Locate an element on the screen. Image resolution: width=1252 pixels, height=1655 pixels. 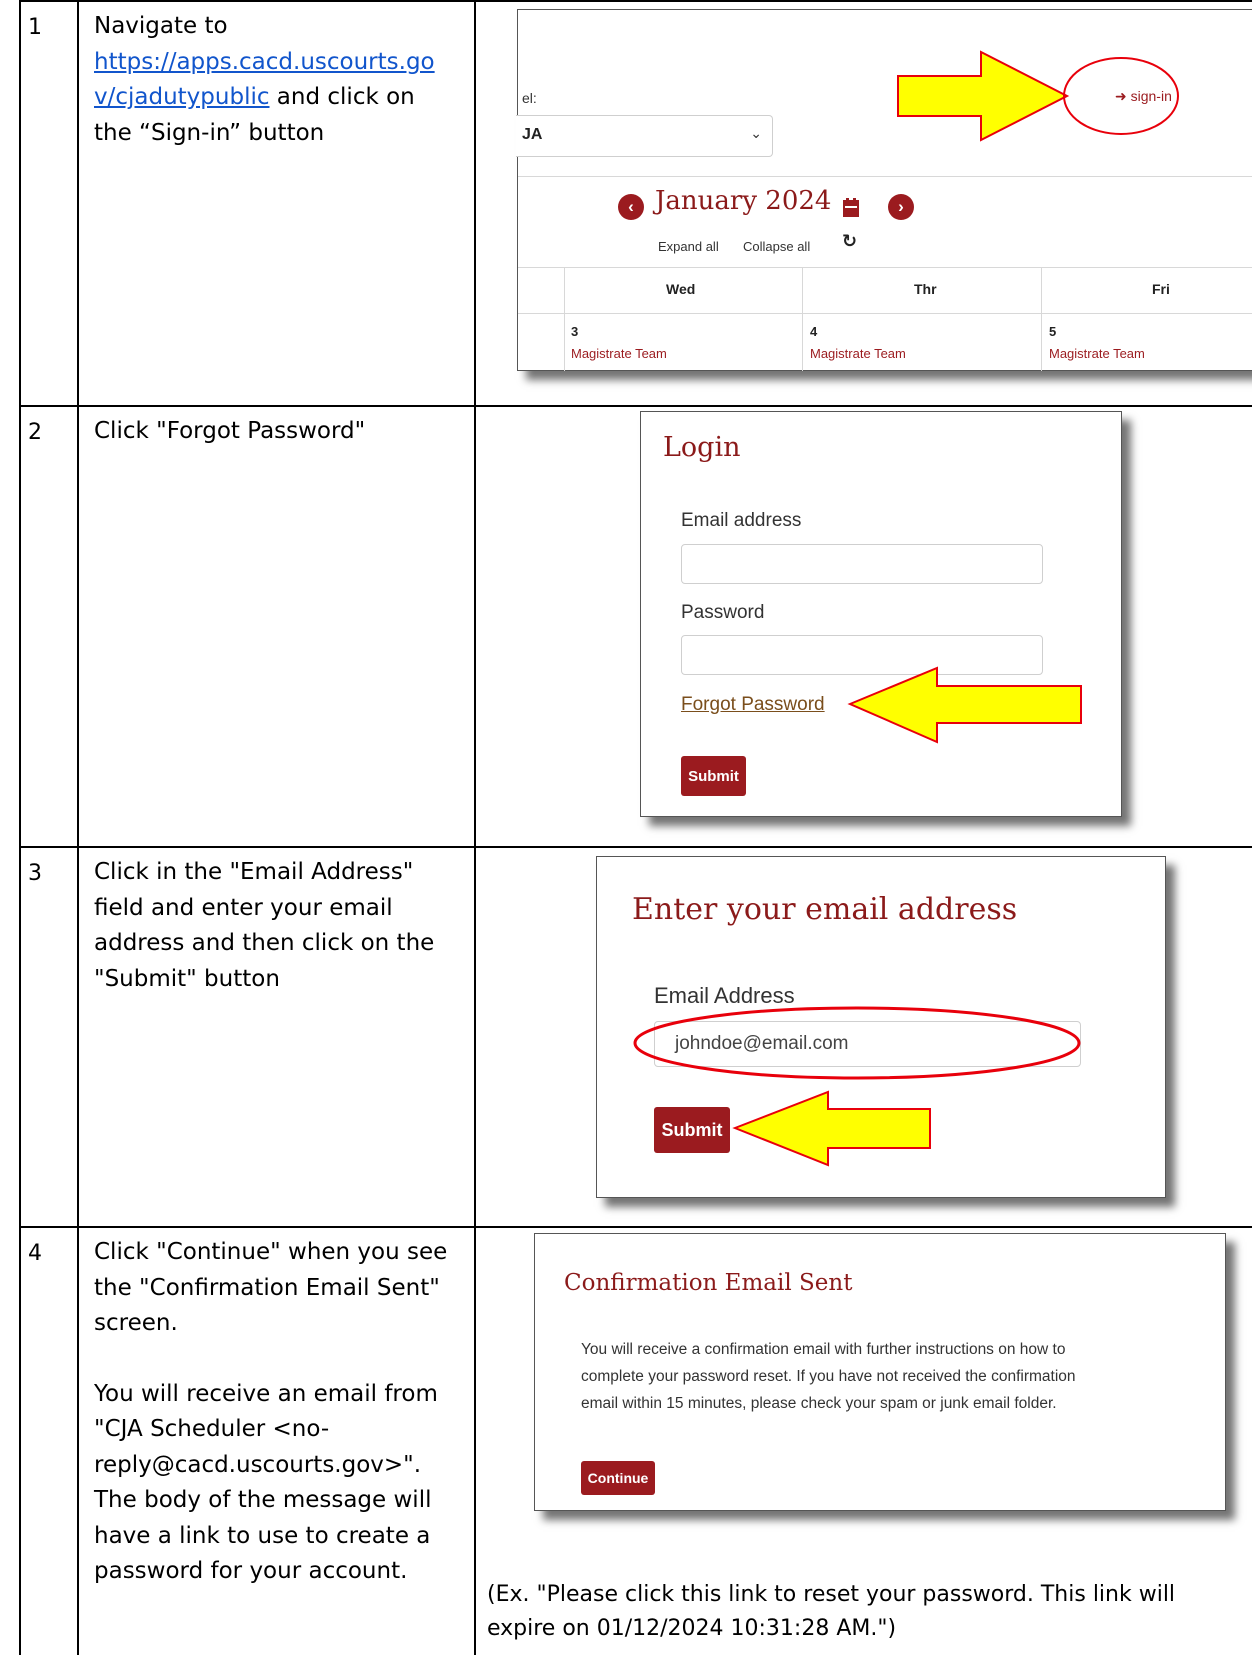
step-number: 3 is located at coordinates (35, 873).